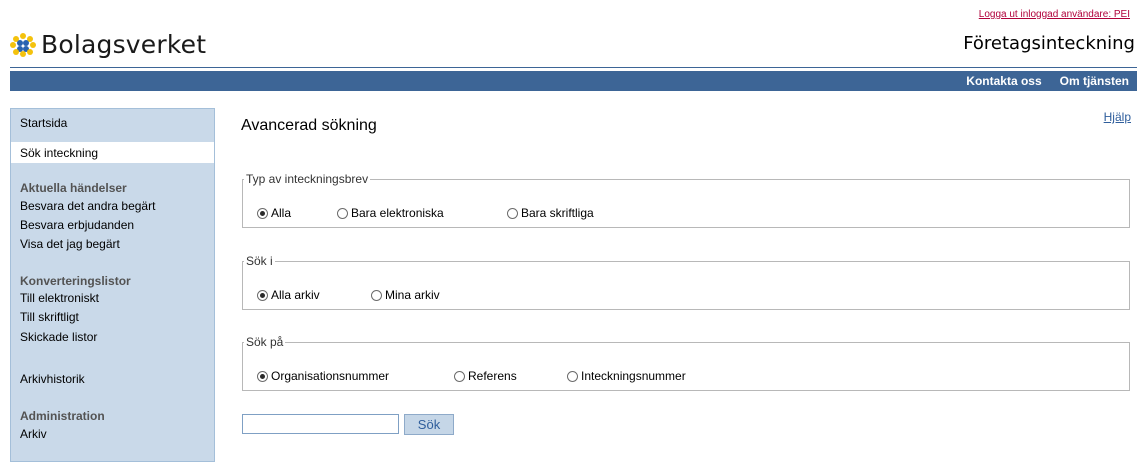 This screenshot has width=1137, height=468. What do you see at coordinates (376, 295) in the screenshot?
I see `radio-my-archives-control` at bounding box center [376, 295].